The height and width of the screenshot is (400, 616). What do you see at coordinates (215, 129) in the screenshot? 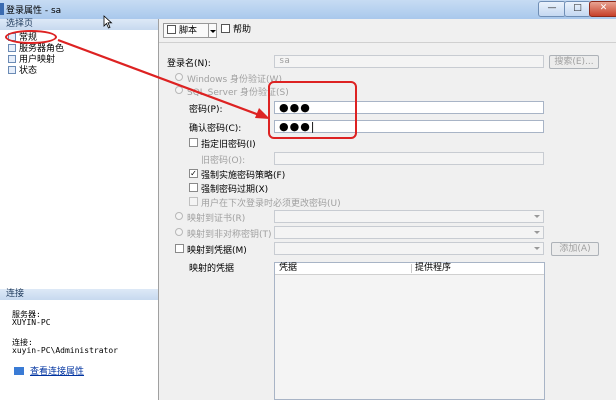
I see `confirm-password-label: 确认密码(C):` at bounding box center [215, 129].